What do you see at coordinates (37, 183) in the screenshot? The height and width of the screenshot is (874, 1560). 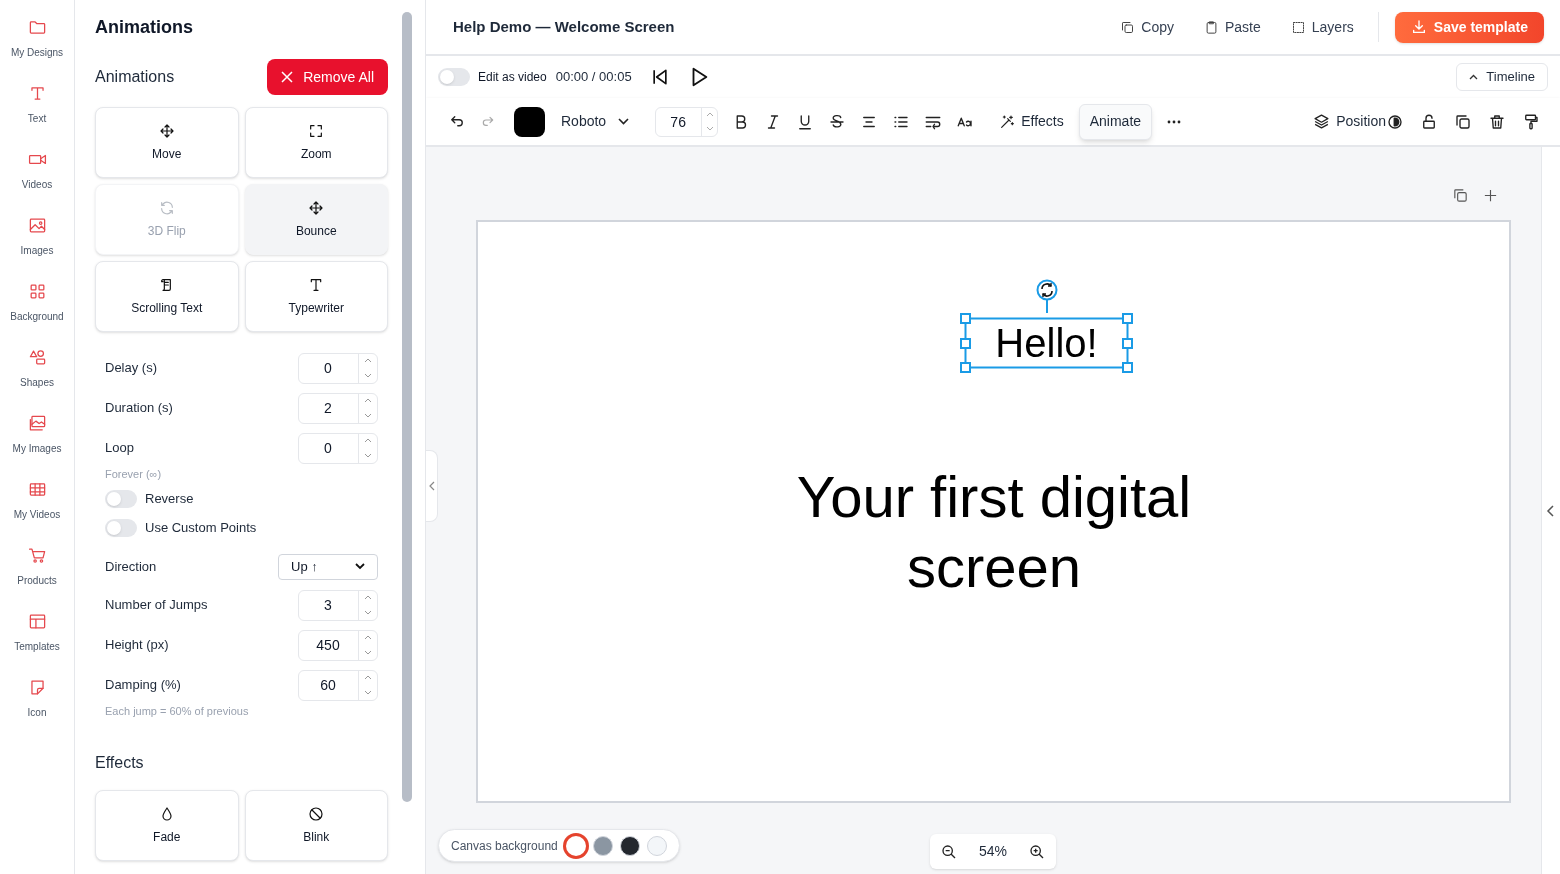 I see `sidebar-item: Videos` at bounding box center [37, 183].